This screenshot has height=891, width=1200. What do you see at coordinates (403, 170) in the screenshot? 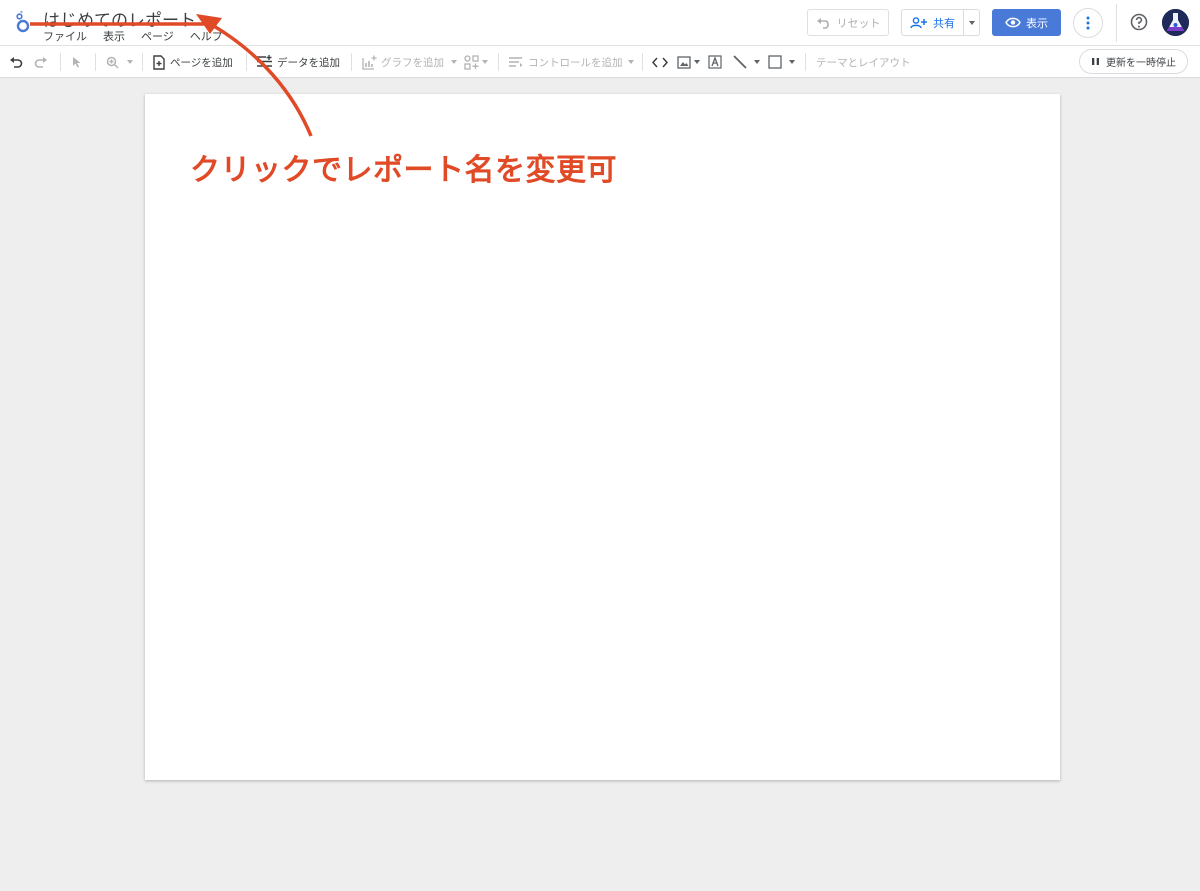
I see `annotation-text: クリックでレポート名を変更可` at bounding box center [403, 170].